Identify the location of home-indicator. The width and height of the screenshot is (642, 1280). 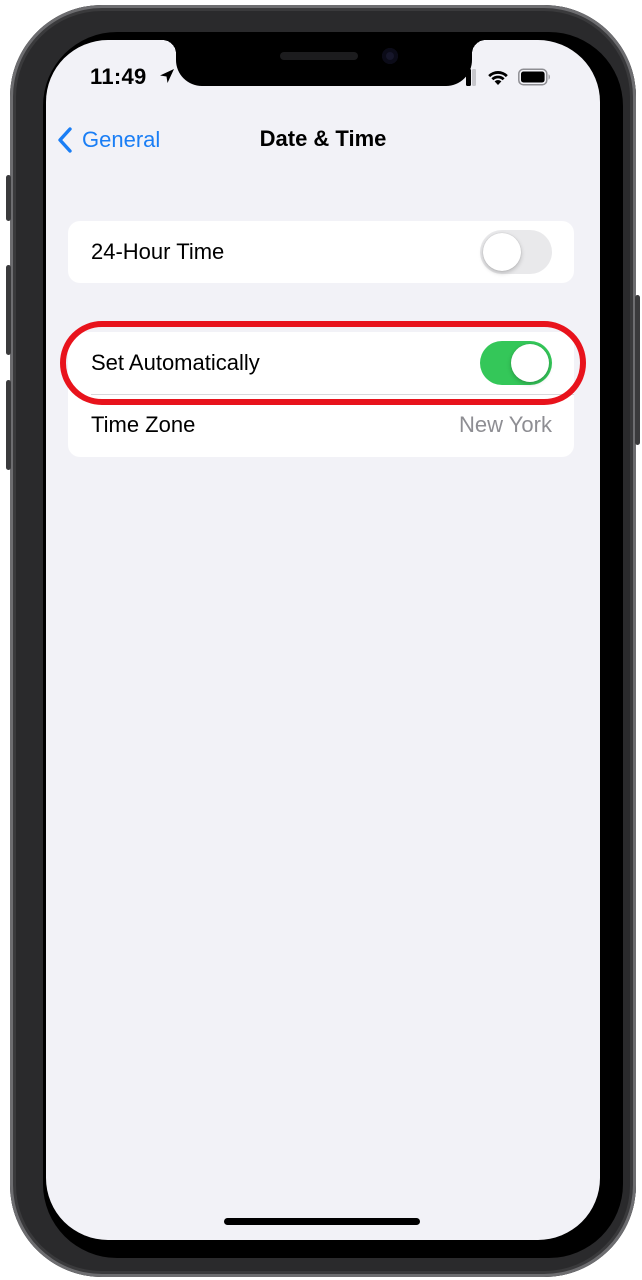
(322, 1221).